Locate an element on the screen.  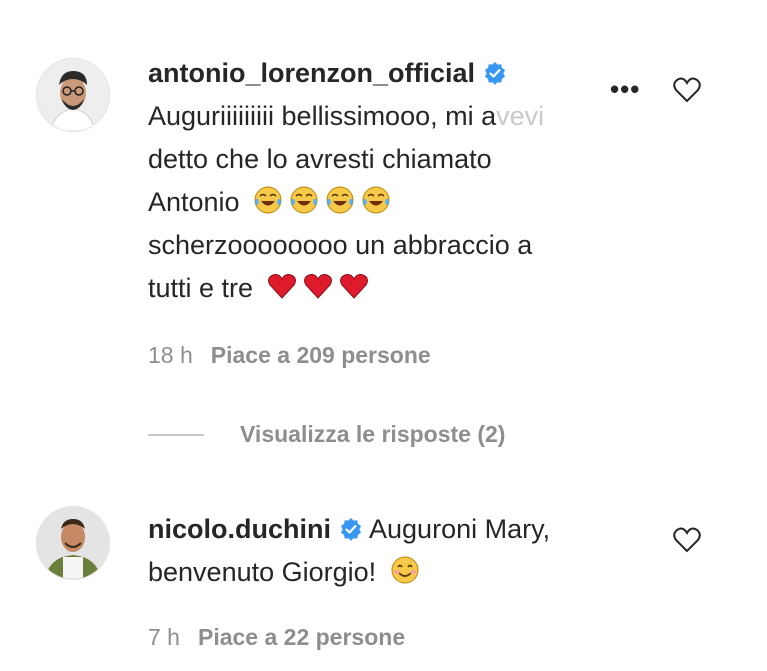
comment-line-2: Auguriiiiiiiii bellissimooo, mi avevi is located at coordinates (346, 116).